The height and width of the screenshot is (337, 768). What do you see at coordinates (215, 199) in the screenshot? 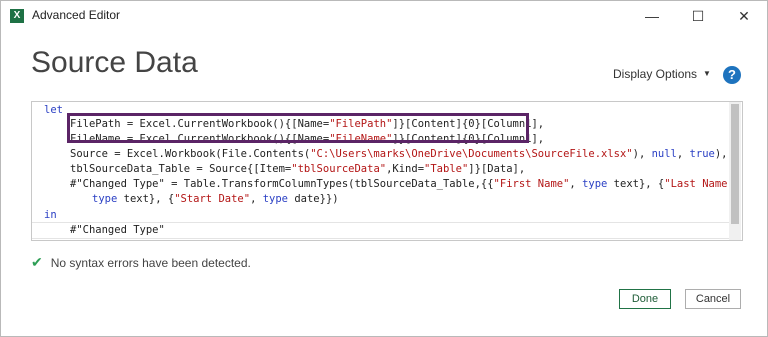
I see `code-line-changed-type-cont: type text}, {"Start Date", type date}})` at bounding box center [215, 199].